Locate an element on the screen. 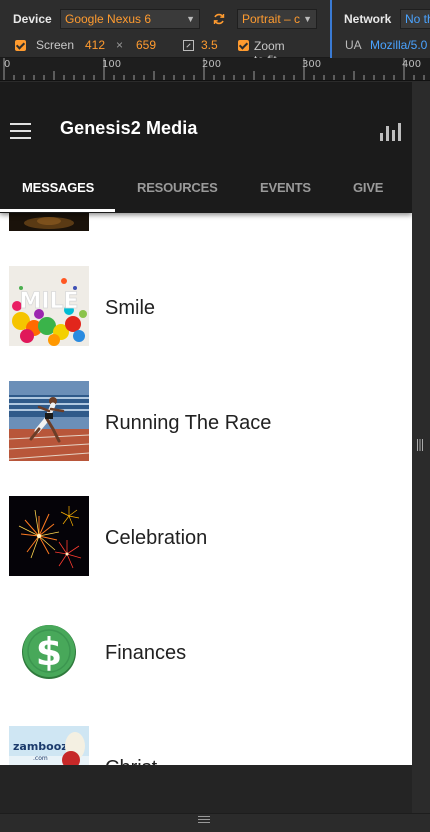 This screenshot has height=832, width=430. ua-label: UA is located at coordinates (353, 45).